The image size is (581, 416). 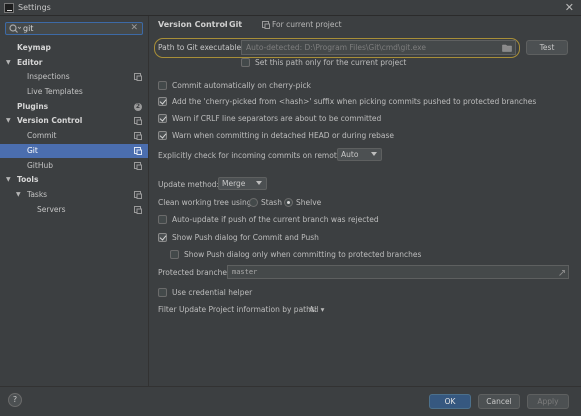 I want to click on close-window-button: ✕, so click(x=569, y=7).